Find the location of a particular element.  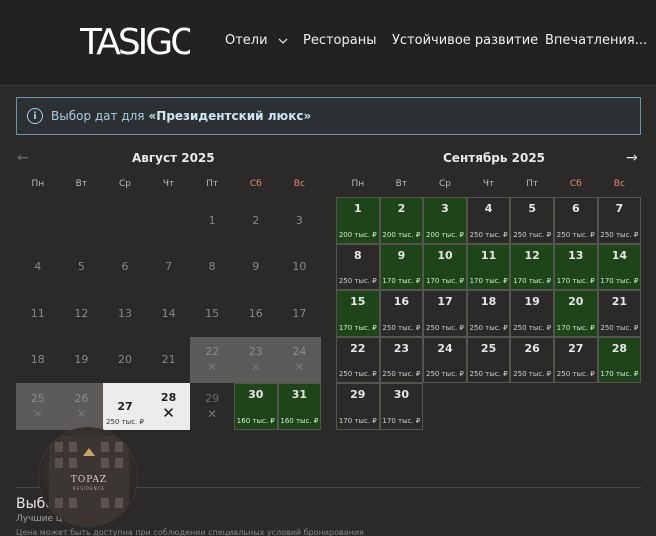

day-cell: 8 250 тыс. ₽ is located at coordinates (358, 266).